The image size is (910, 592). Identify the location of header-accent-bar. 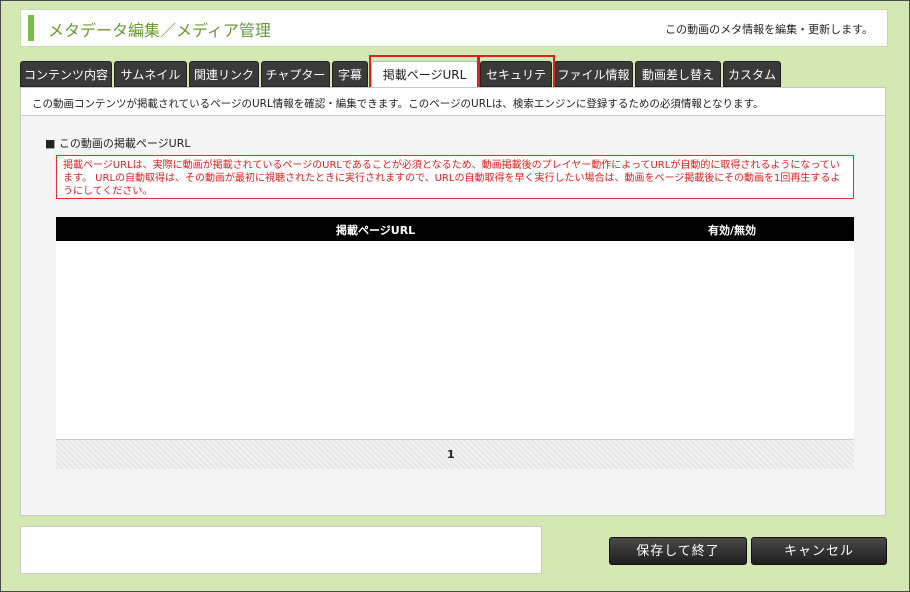
(31, 28).